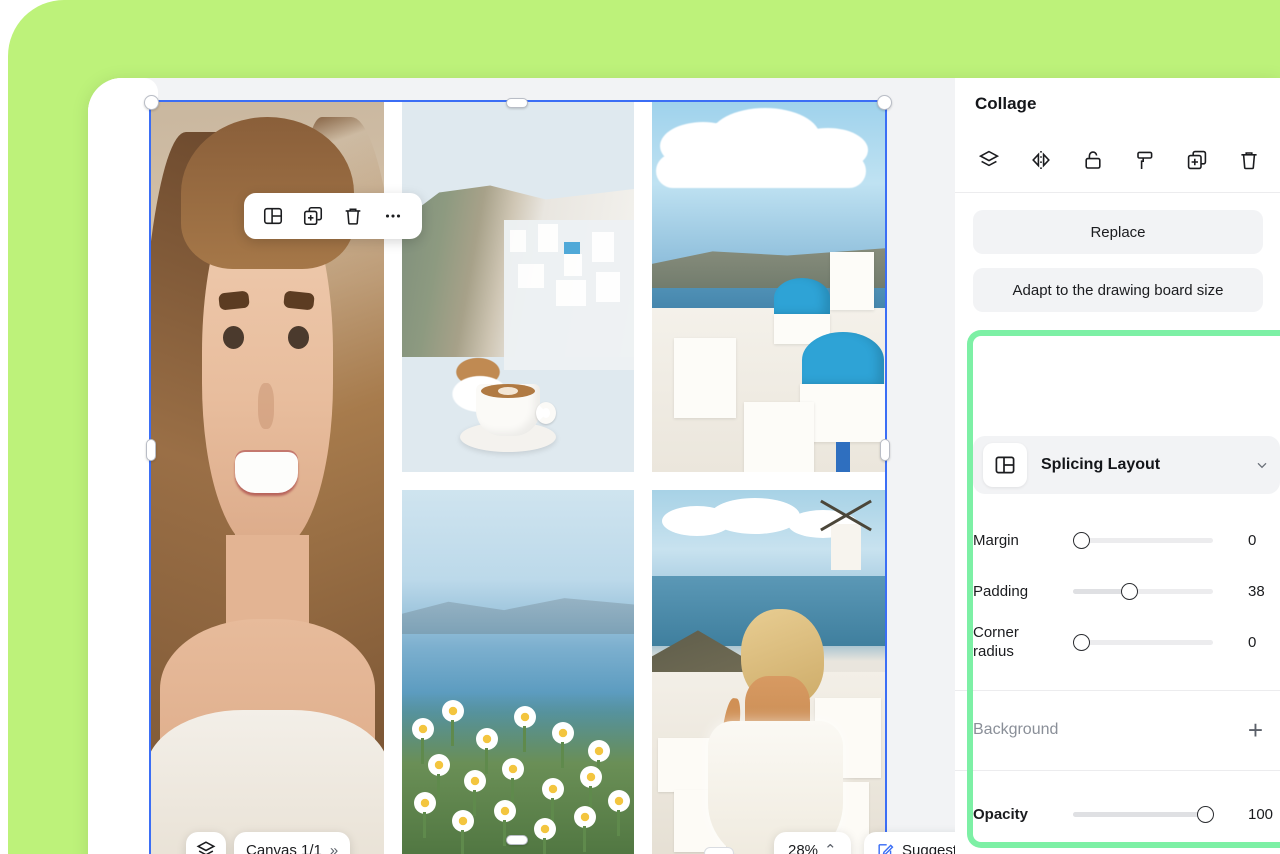 This screenshot has width=1280, height=854. What do you see at coordinates (1262, 465) in the screenshot?
I see `chevron-down-icon` at bounding box center [1262, 465].